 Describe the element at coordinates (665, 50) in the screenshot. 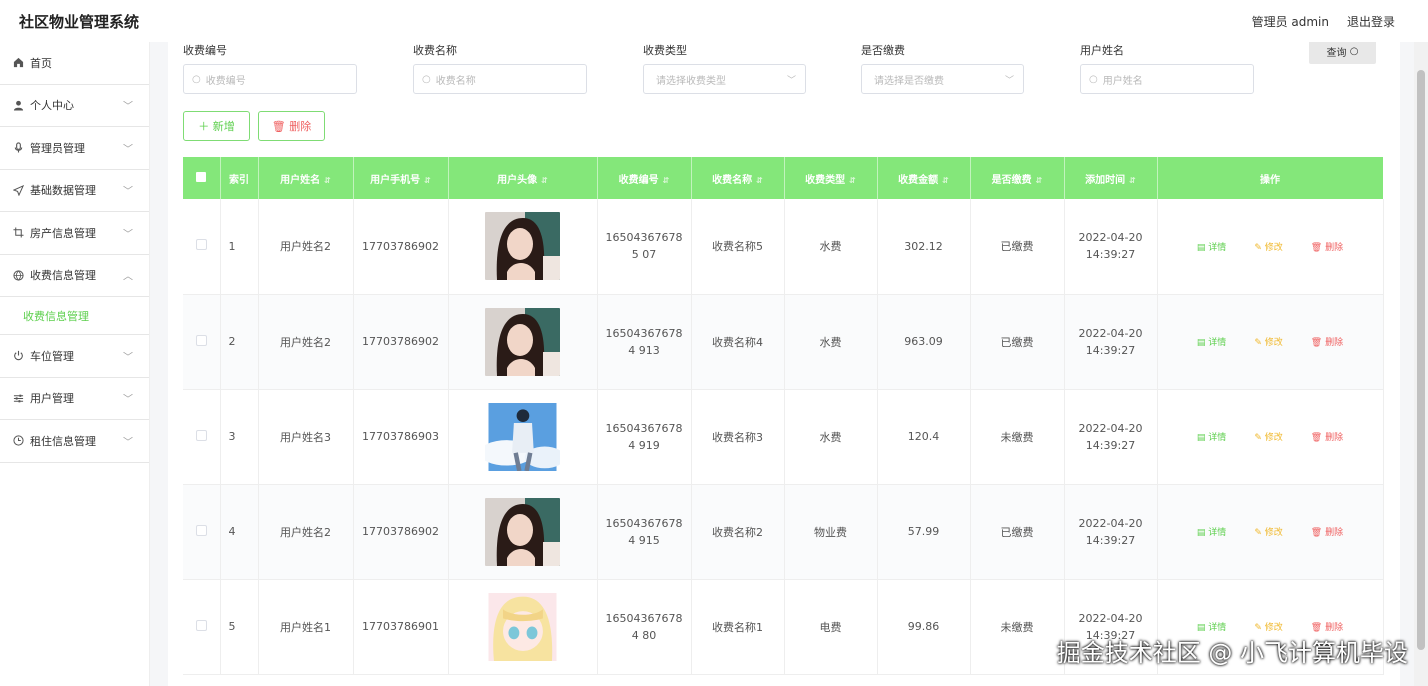

I see `field-label: 收费类型` at that location.